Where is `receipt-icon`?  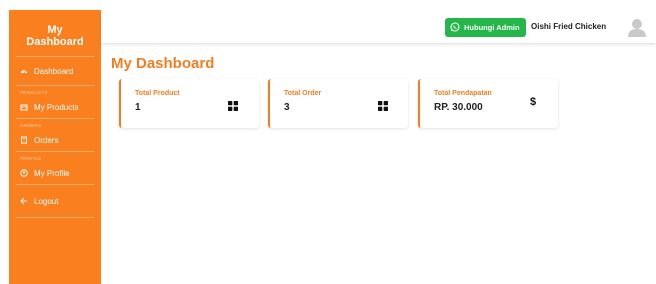
receipt-icon is located at coordinates (24, 140).